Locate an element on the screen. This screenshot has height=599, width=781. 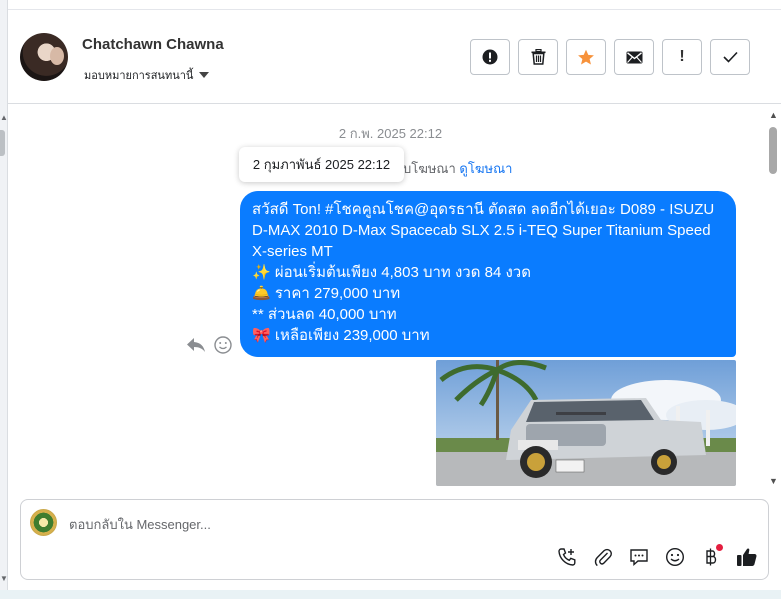
like-button is located at coordinates (747, 557).